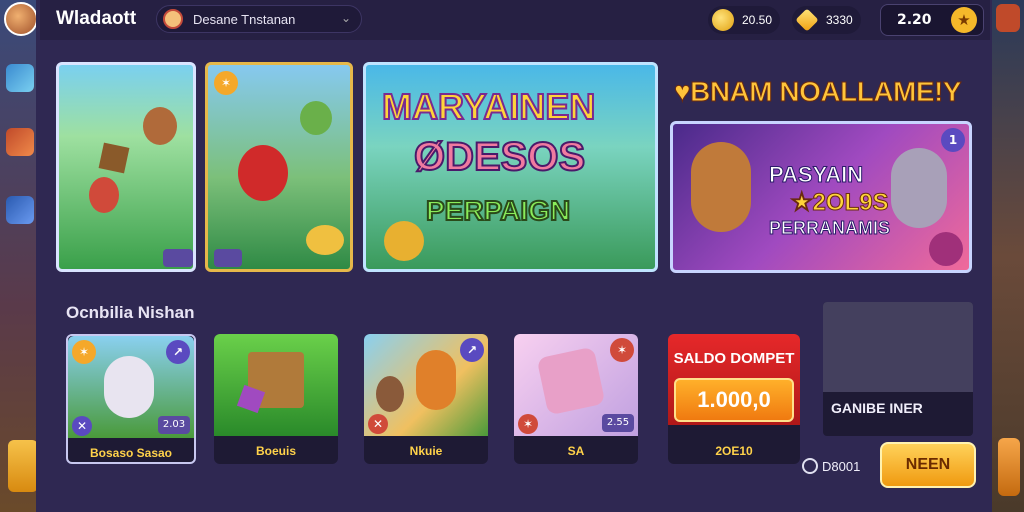 The height and width of the screenshot is (512, 1024). Describe the element at coordinates (757, 20) in the screenshot. I see `coin-value: 20.50` at that location.